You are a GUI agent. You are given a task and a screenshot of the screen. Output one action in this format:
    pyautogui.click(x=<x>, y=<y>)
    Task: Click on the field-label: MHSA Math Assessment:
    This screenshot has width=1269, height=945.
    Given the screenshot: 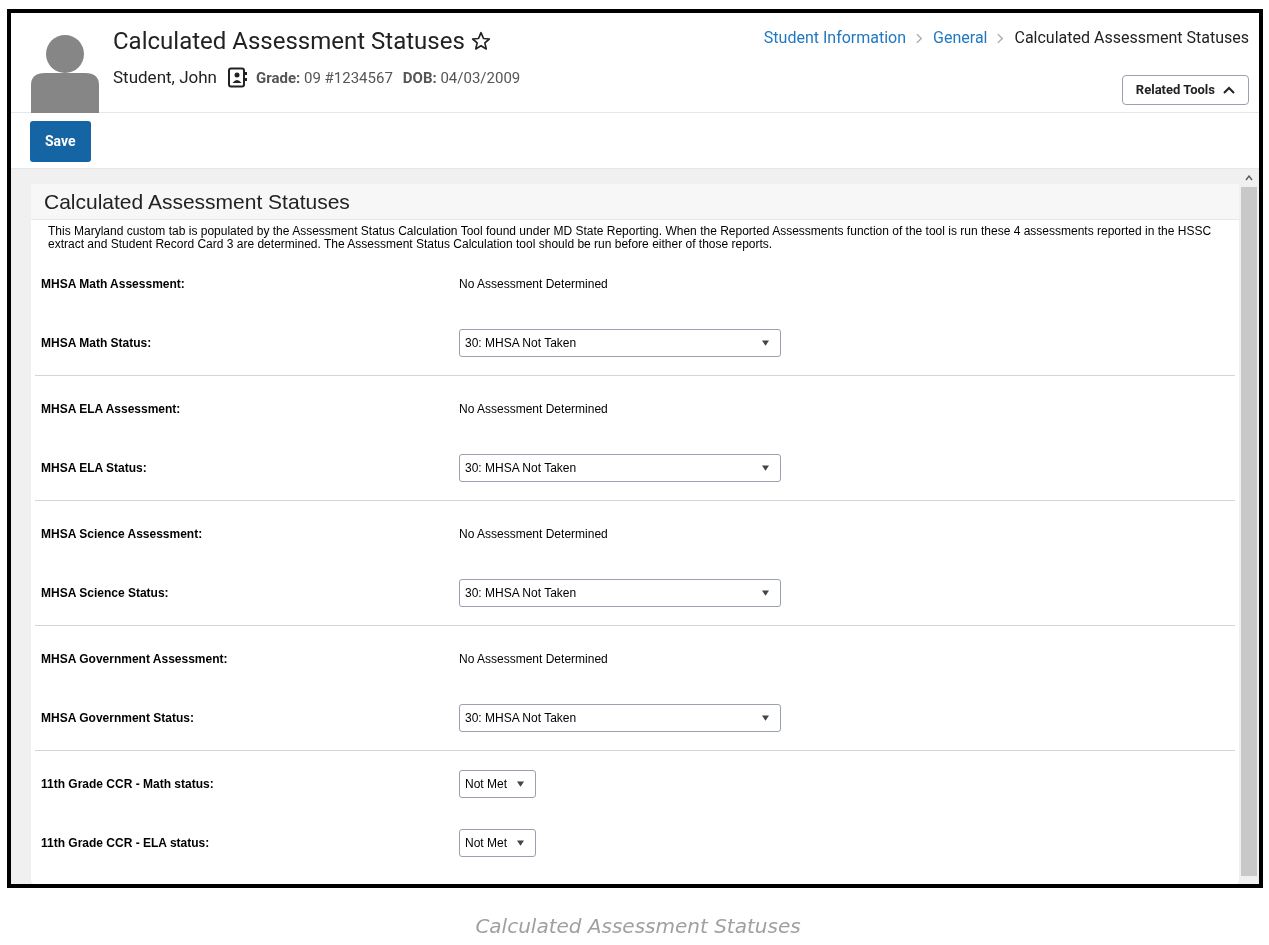 What is the action you would take?
    pyautogui.click(x=113, y=284)
    